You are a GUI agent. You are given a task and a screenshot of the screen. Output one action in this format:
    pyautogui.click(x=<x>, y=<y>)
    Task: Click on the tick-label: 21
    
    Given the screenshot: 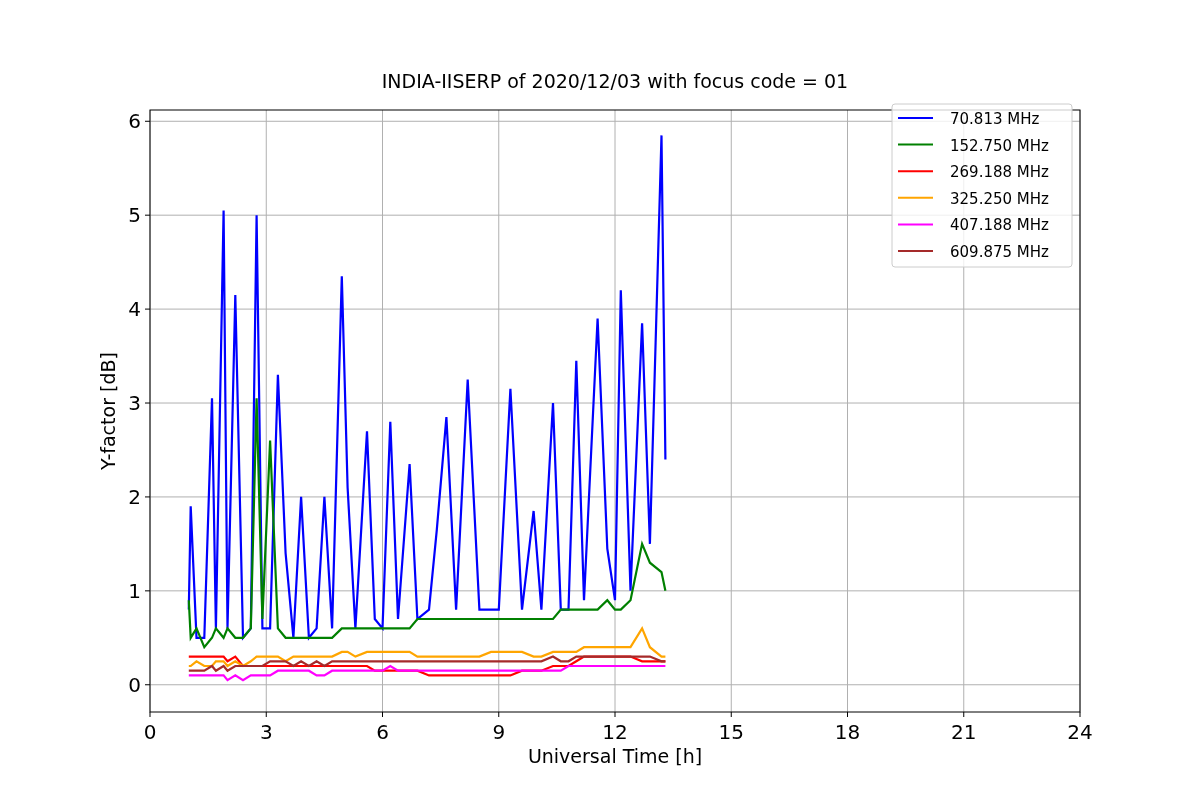 What is the action you would take?
    pyautogui.click(x=964, y=732)
    